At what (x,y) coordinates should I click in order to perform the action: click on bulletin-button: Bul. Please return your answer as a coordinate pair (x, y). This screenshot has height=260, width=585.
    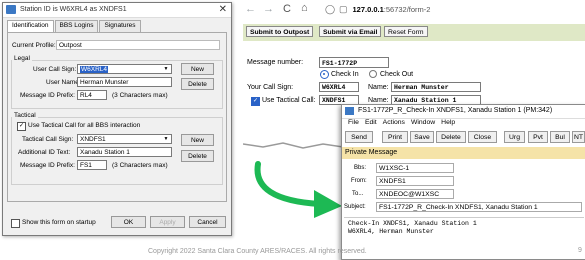
    Looking at the image, I should click on (560, 137).